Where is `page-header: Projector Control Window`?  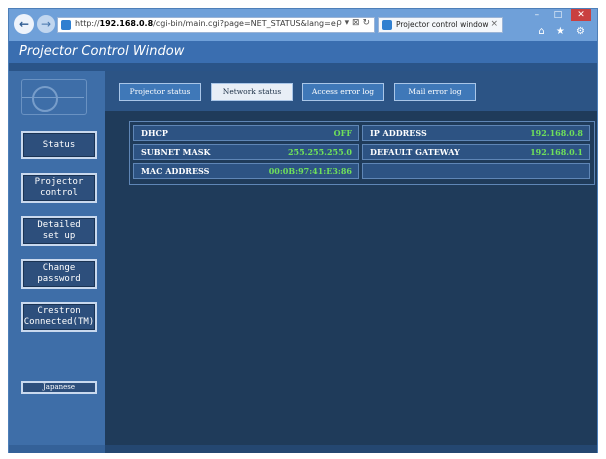 page-header: Projector Control Window is located at coordinates (303, 52).